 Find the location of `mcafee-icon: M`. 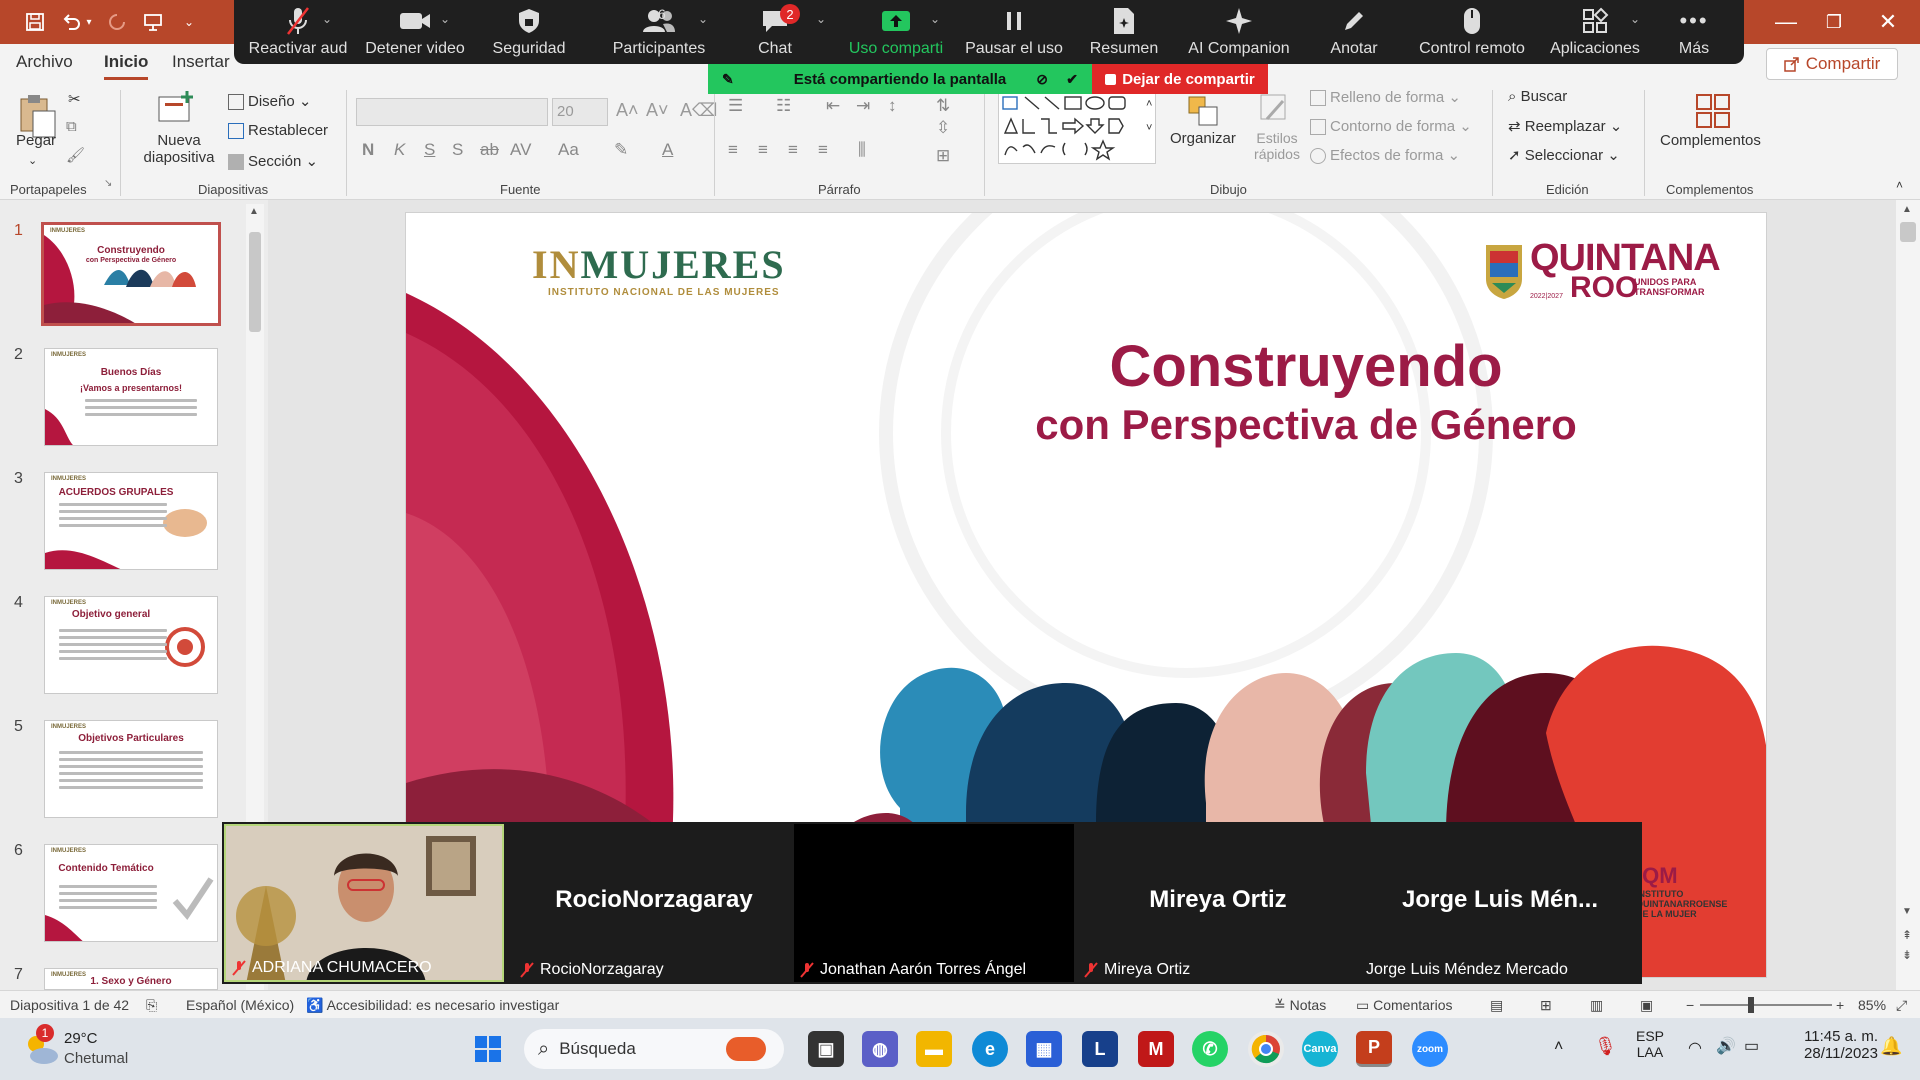

mcafee-icon: M is located at coordinates (1156, 1049).